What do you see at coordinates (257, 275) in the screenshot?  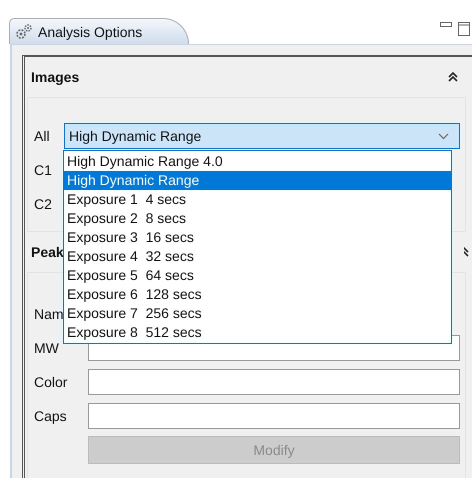 I see `dropdown-option: Exposure 5 64 secs` at bounding box center [257, 275].